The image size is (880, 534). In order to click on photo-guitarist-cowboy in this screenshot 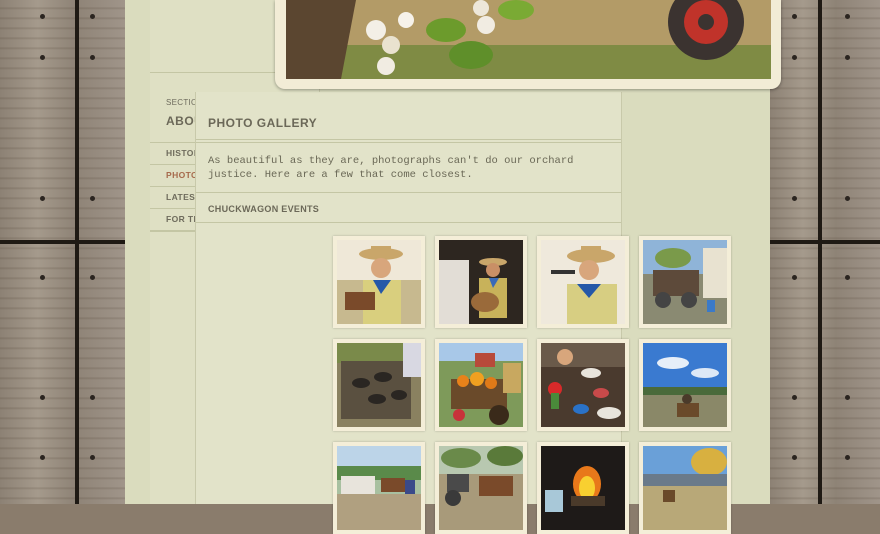, I will do `click(481, 282)`.